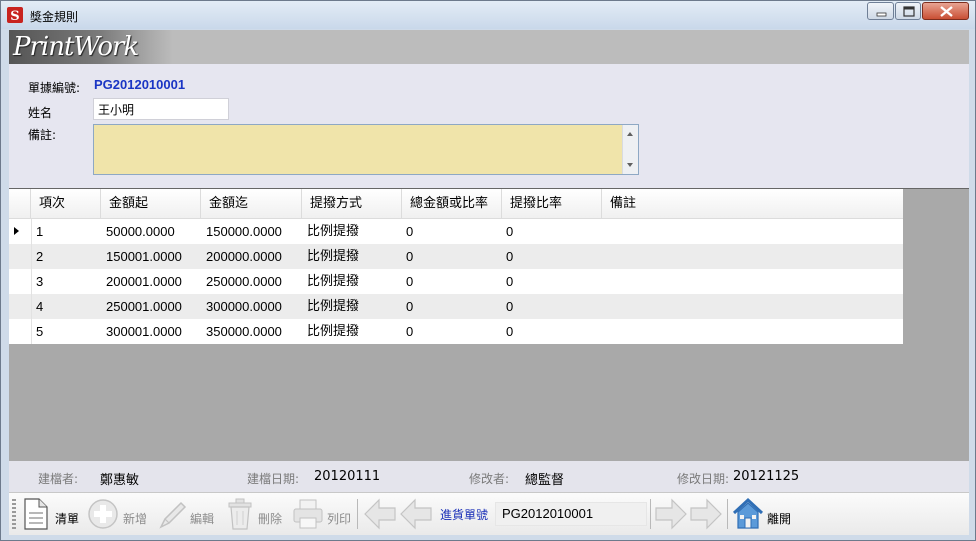 The width and height of the screenshot is (976, 541). Describe the element at coordinates (66, 203) in the screenshot. I see `column-header-item: 項次` at that location.